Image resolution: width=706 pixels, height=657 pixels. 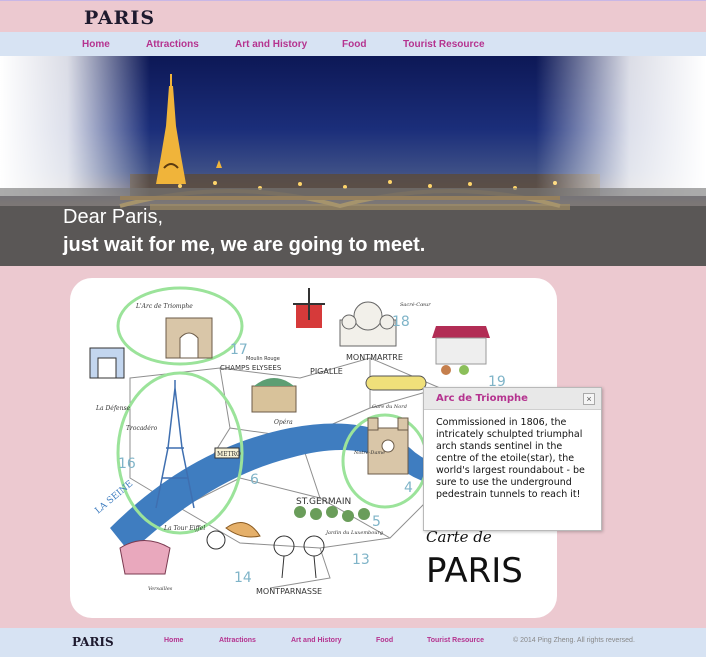 What do you see at coordinates (119, 18) in the screenshot?
I see `site-logo: PARIS` at bounding box center [119, 18].